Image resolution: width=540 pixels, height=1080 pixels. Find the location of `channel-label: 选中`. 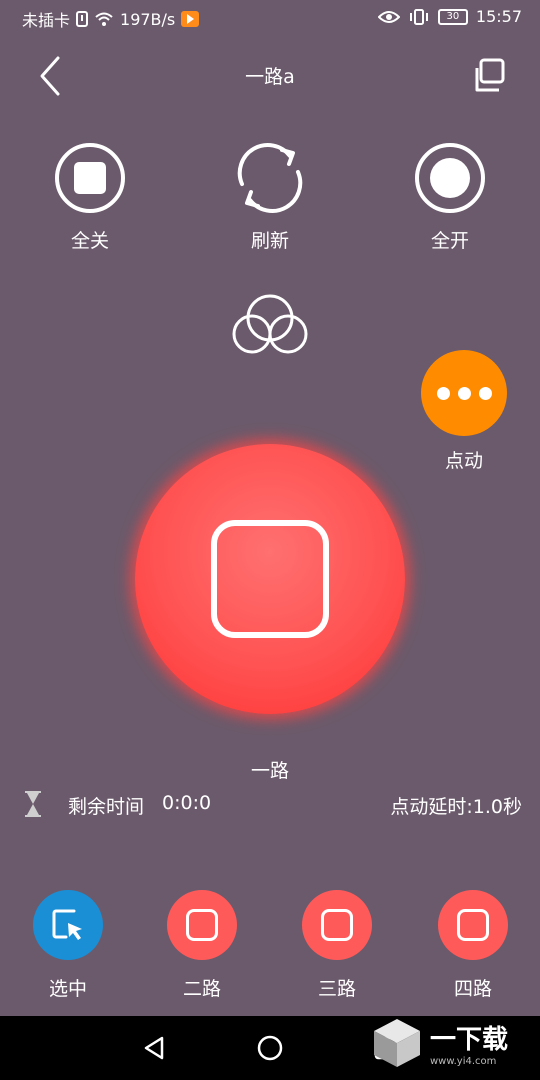

channel-label: 选中 is located at coordinates (67, 989).